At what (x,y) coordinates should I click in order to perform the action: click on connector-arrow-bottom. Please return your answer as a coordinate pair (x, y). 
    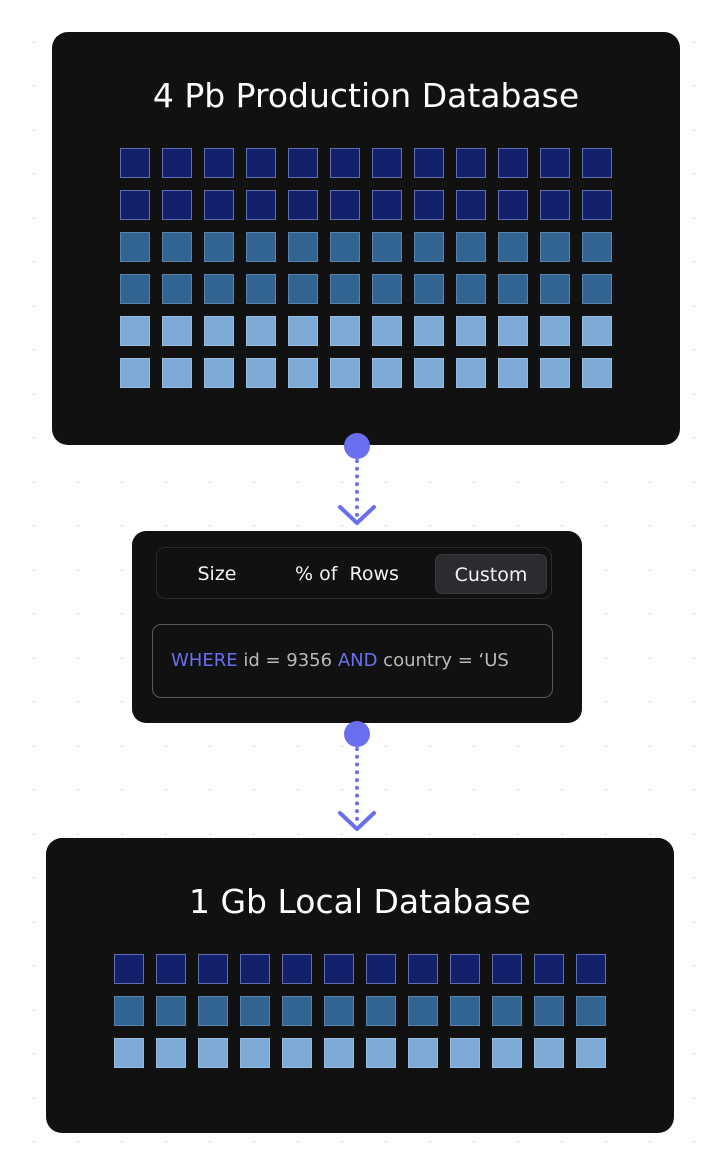
    Looking at the image, I should click on (357, 780).